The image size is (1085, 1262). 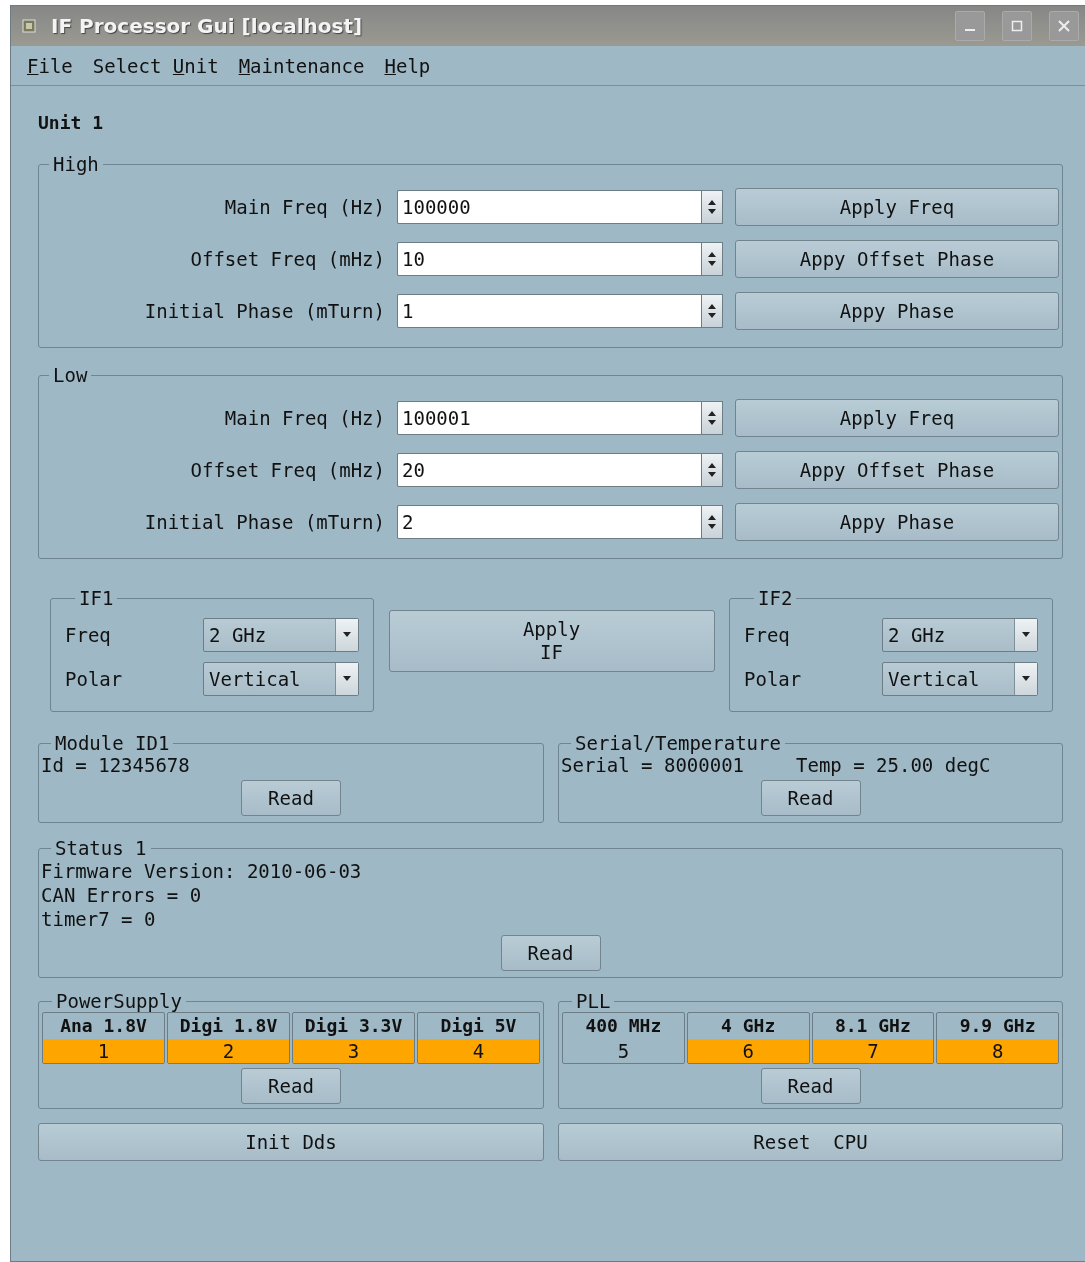 What do you see at coordinates (207, 26) in the screenshot?
I see `window-title: IF Processor Gui [localhost]` at bounding box center [207, 26].